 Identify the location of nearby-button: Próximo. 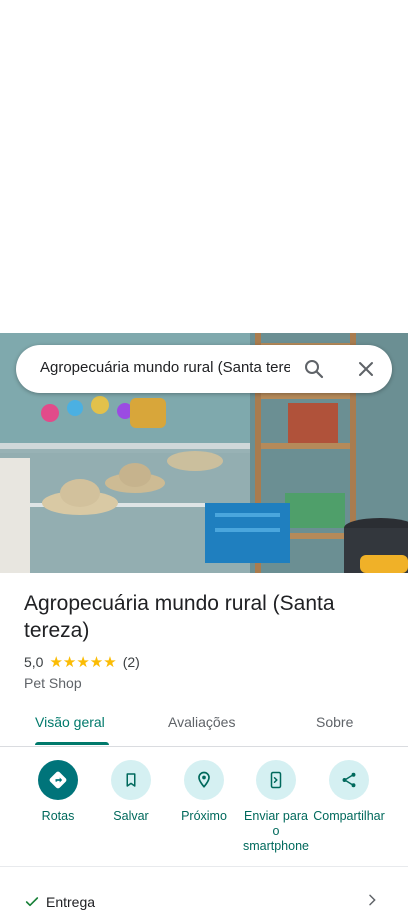
(204, 792).